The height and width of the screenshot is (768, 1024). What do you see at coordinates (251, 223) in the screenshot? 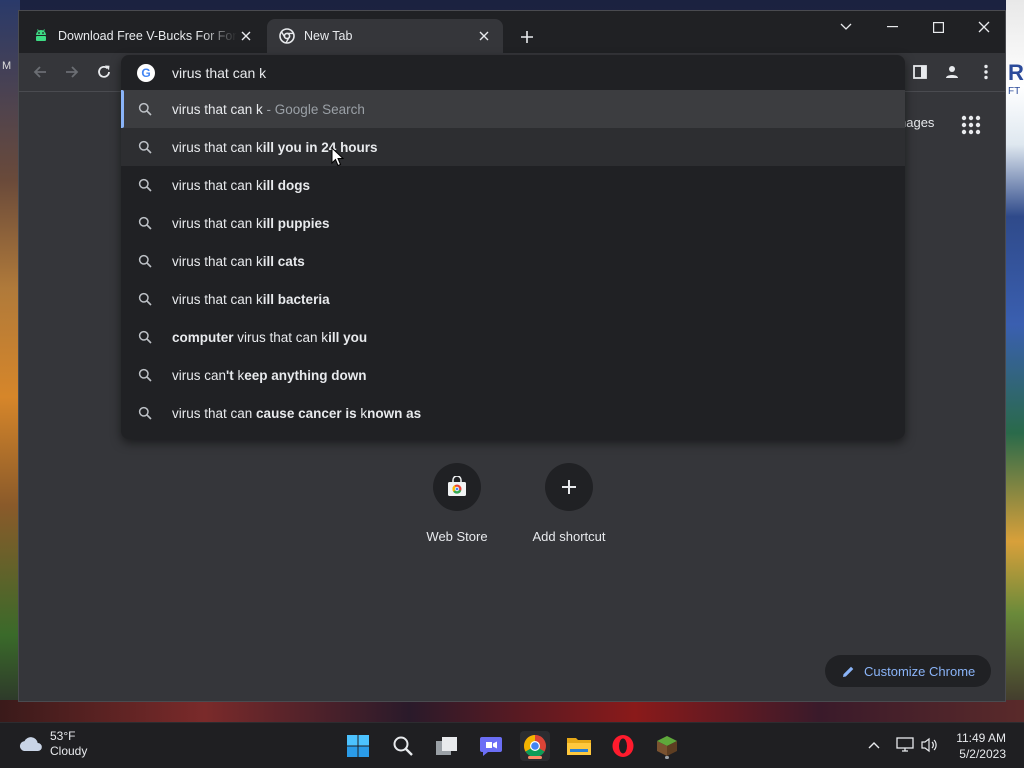
I see `suggestion-text: virus that can kill puppies` at bounding box center [251, 223].